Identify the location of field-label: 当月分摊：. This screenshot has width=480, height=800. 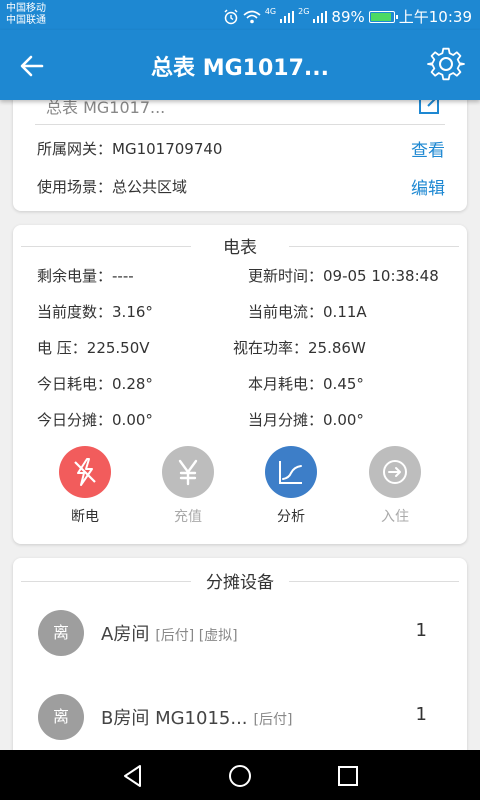
(286, 420).